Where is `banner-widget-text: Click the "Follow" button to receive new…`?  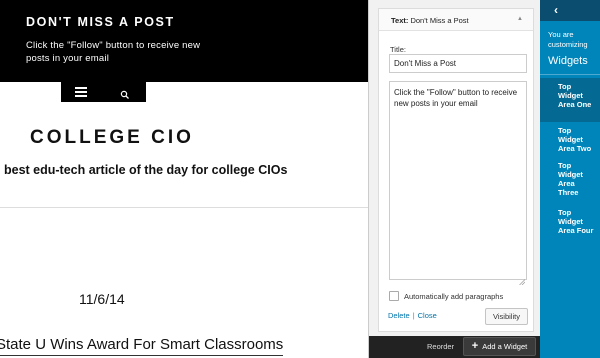
banner-widget-text: Click the "Follow" button to receive new… is located at coordinates (113, 52).